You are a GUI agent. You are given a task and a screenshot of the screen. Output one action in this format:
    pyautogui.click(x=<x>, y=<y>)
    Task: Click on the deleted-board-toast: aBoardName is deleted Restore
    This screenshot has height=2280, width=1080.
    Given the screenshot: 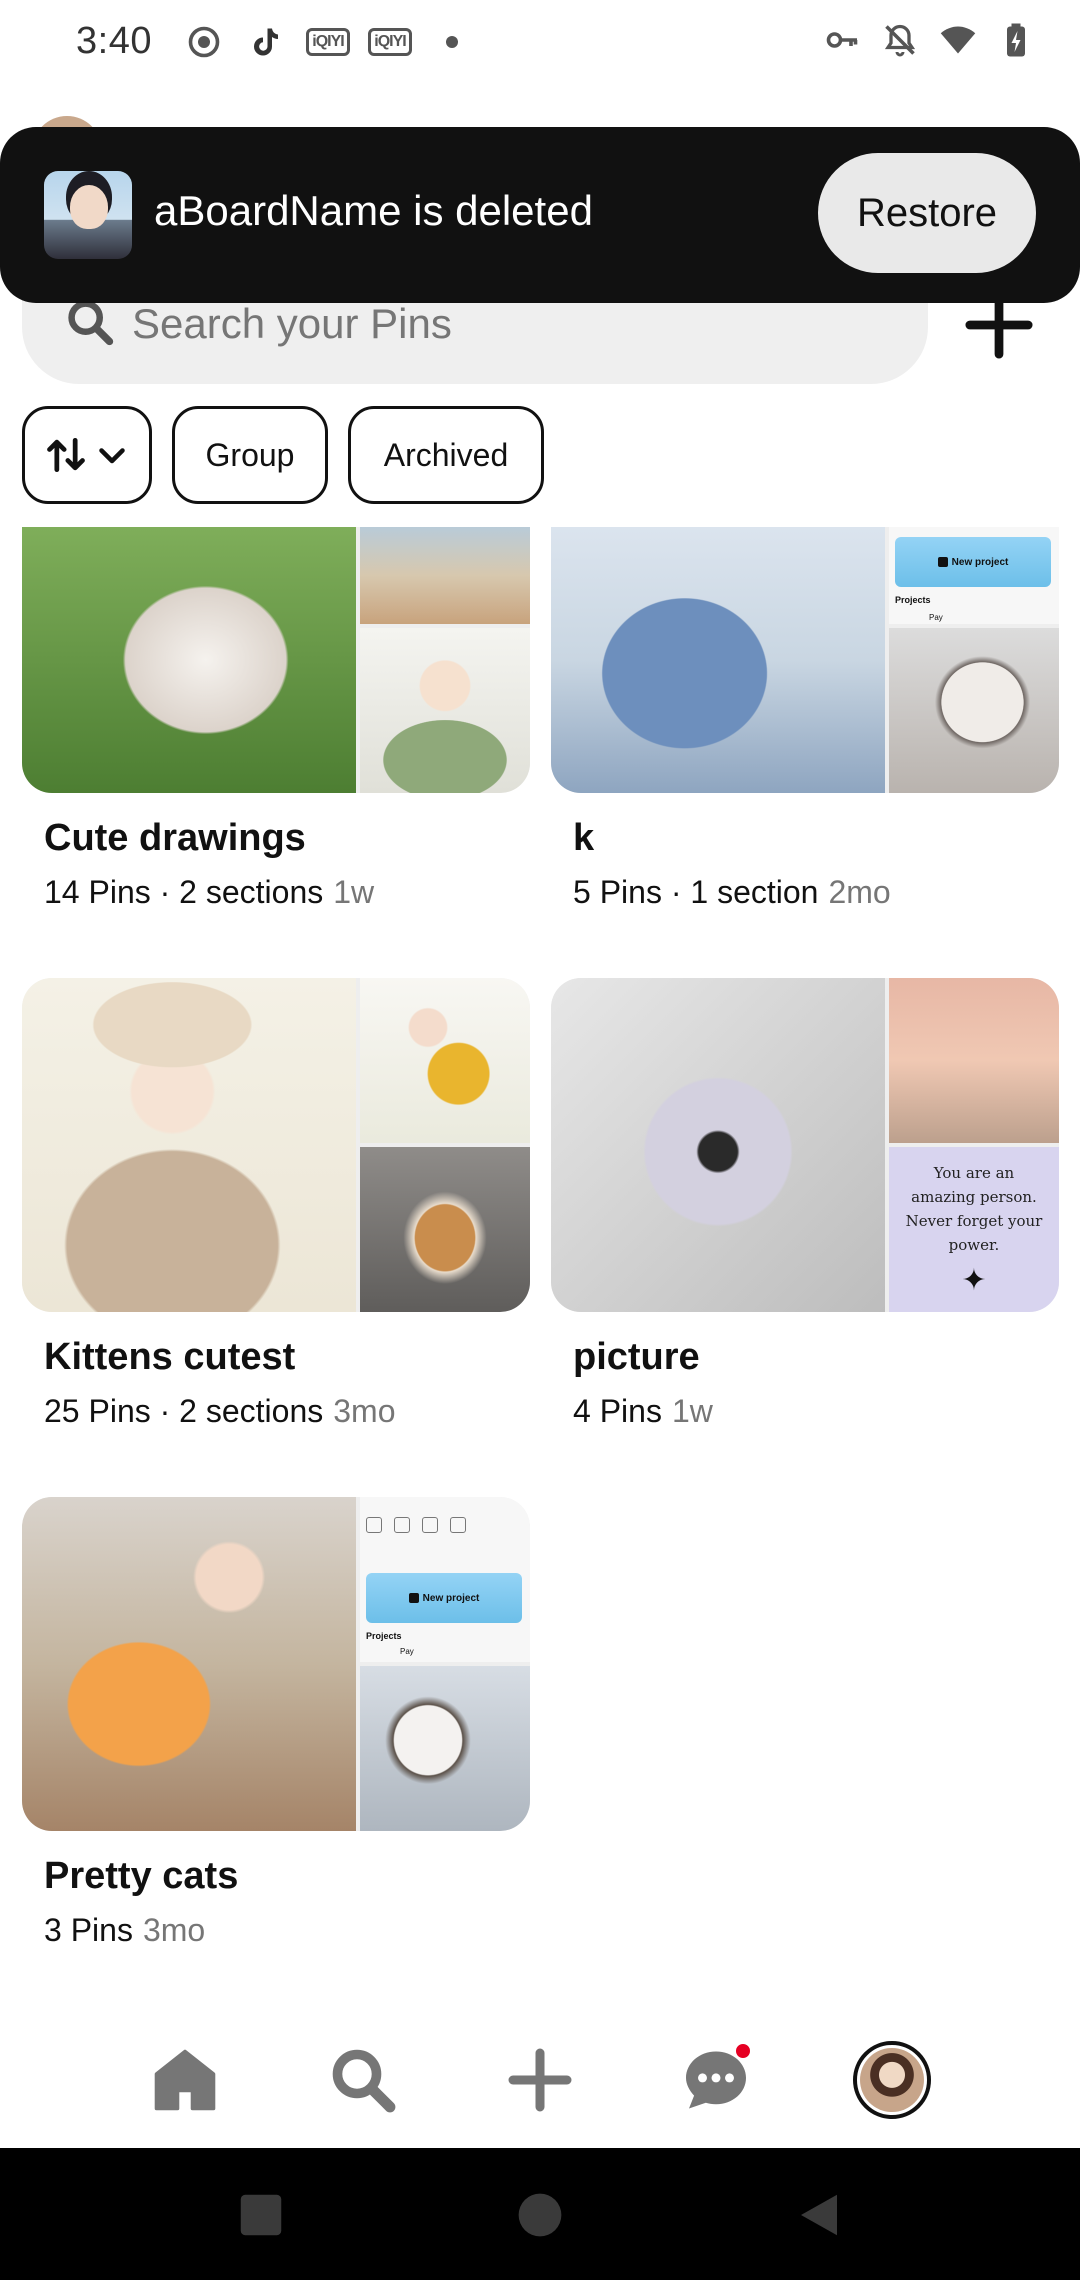 What is the action you would take?
    pyautogui.click(x=540, y=215)
    